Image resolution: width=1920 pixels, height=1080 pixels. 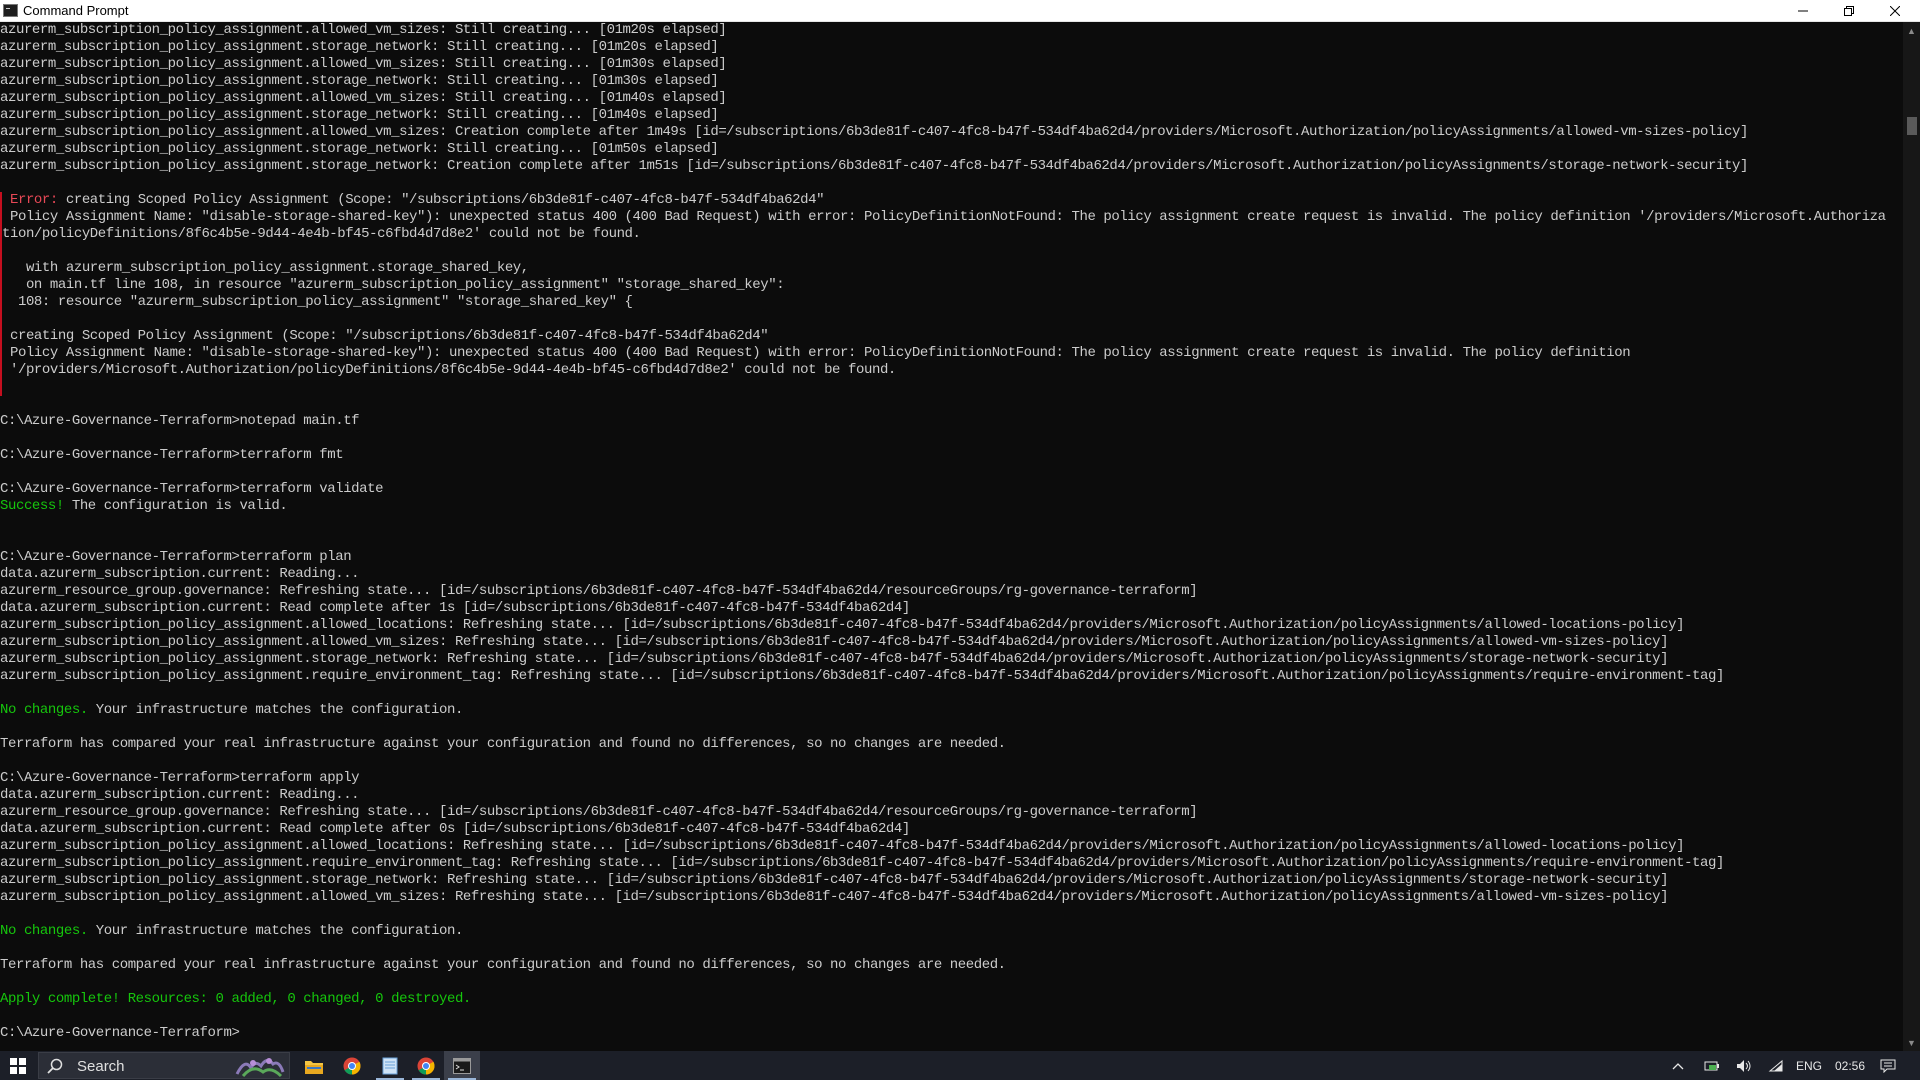 I want to click on show-hidden-icons, so click(x=1678, y=1065).